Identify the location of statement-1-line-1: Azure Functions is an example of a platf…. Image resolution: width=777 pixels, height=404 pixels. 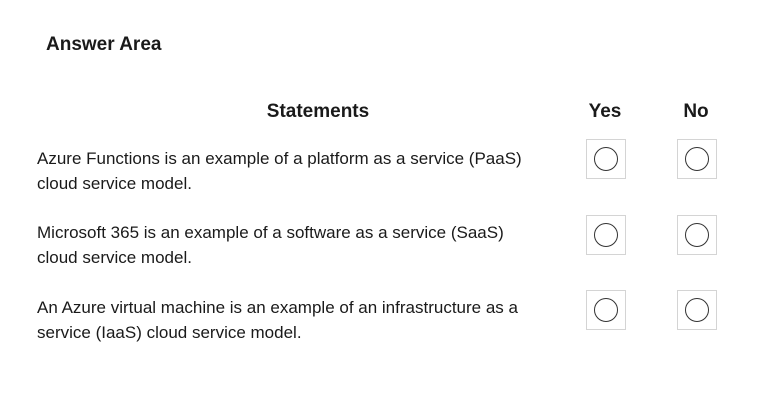
(279, 158).